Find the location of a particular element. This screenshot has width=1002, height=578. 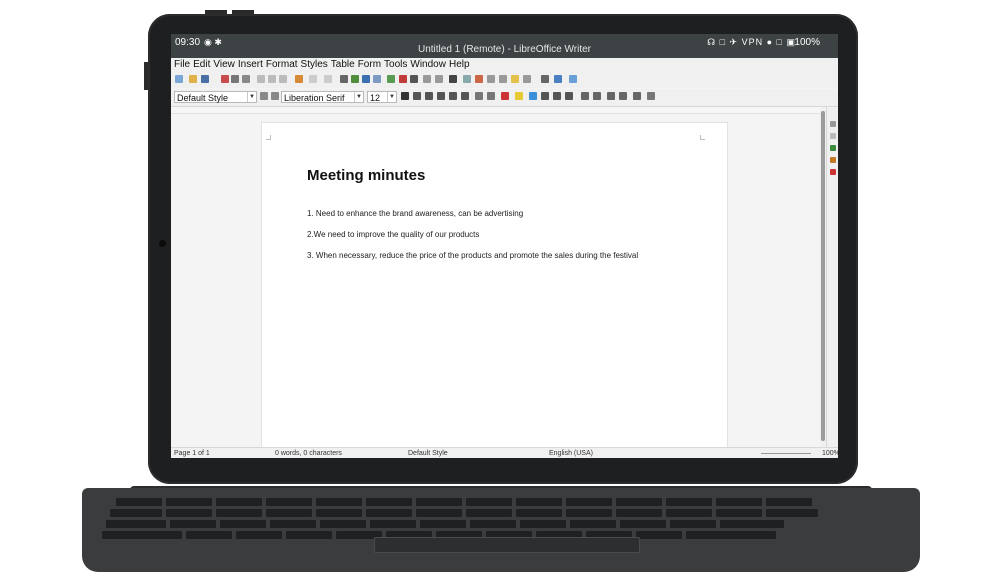

outdent-icon is located at coordinates (623, 96).